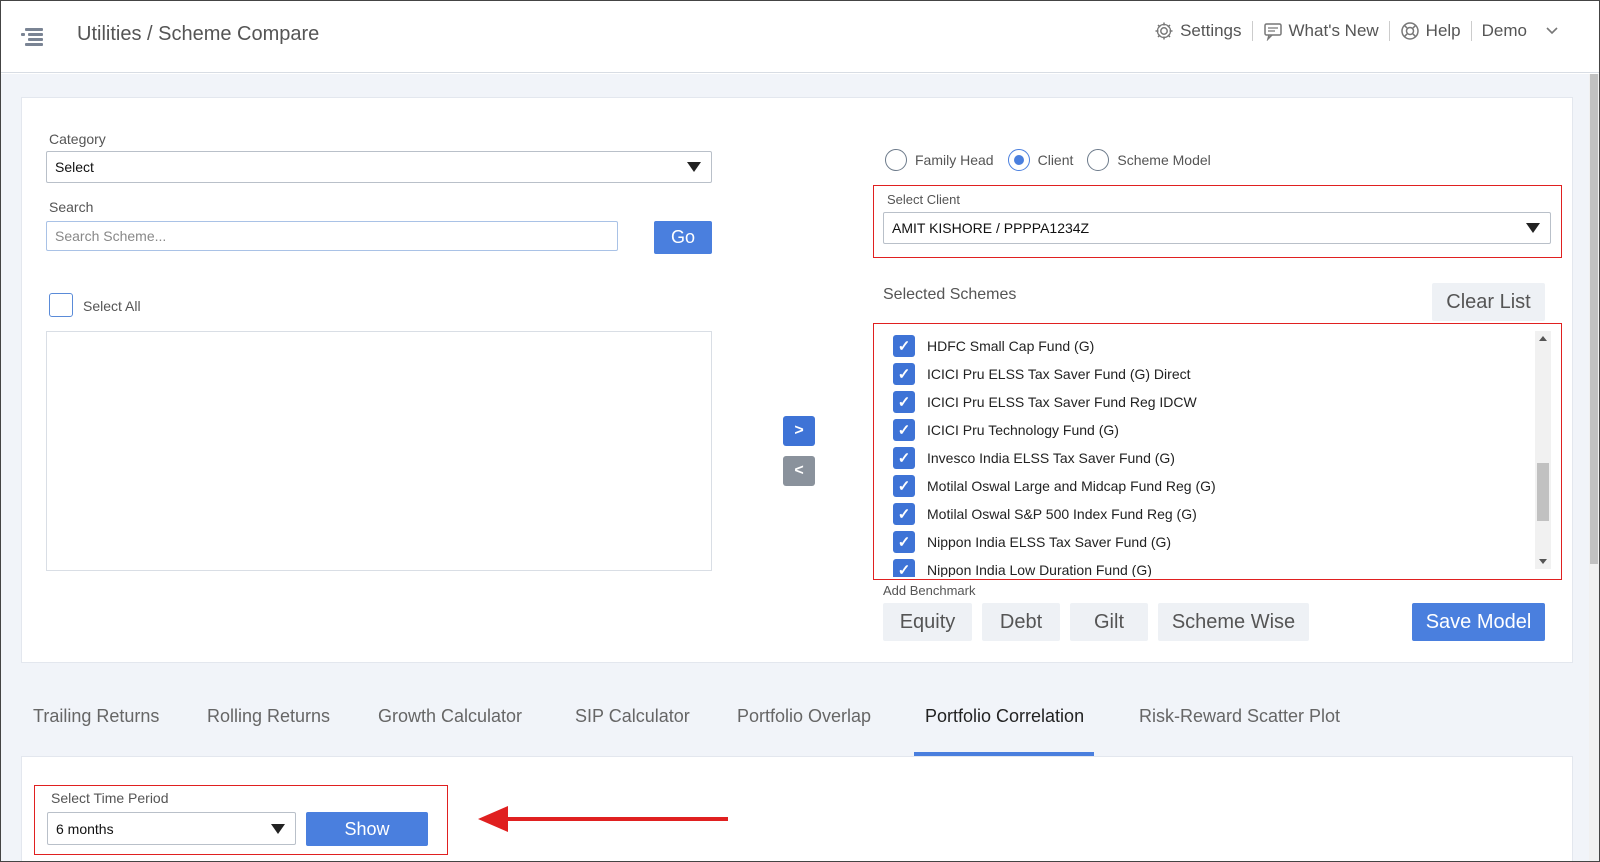 The height and width of the screenshot is (862, 1600). Describe the element at coordinates (1011, 346) in the screenshot. I see `scheme-name: HDFC Small Cap Fund (G)` at that location.